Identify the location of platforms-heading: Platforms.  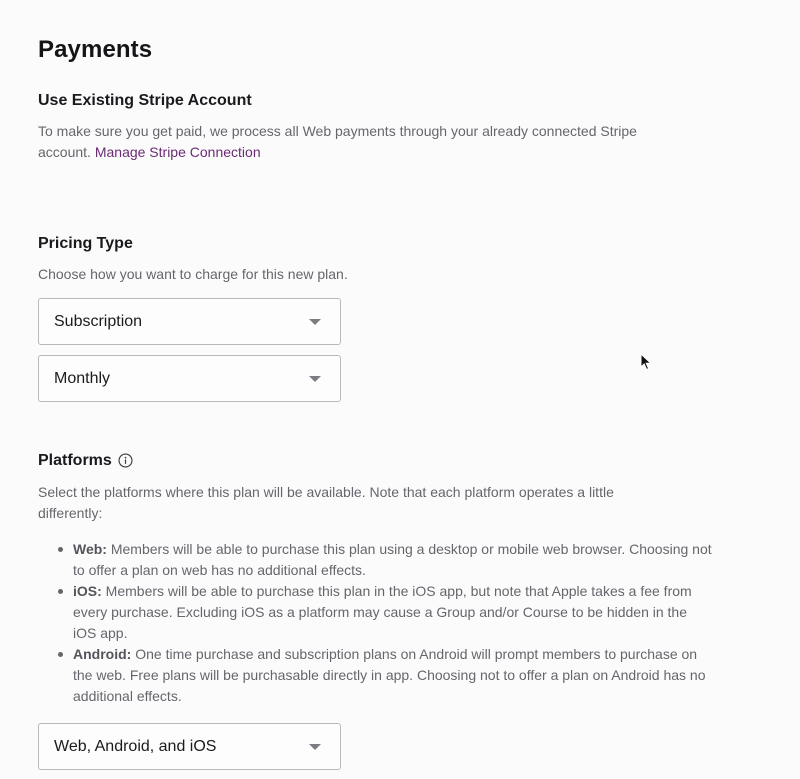
(75, 460).